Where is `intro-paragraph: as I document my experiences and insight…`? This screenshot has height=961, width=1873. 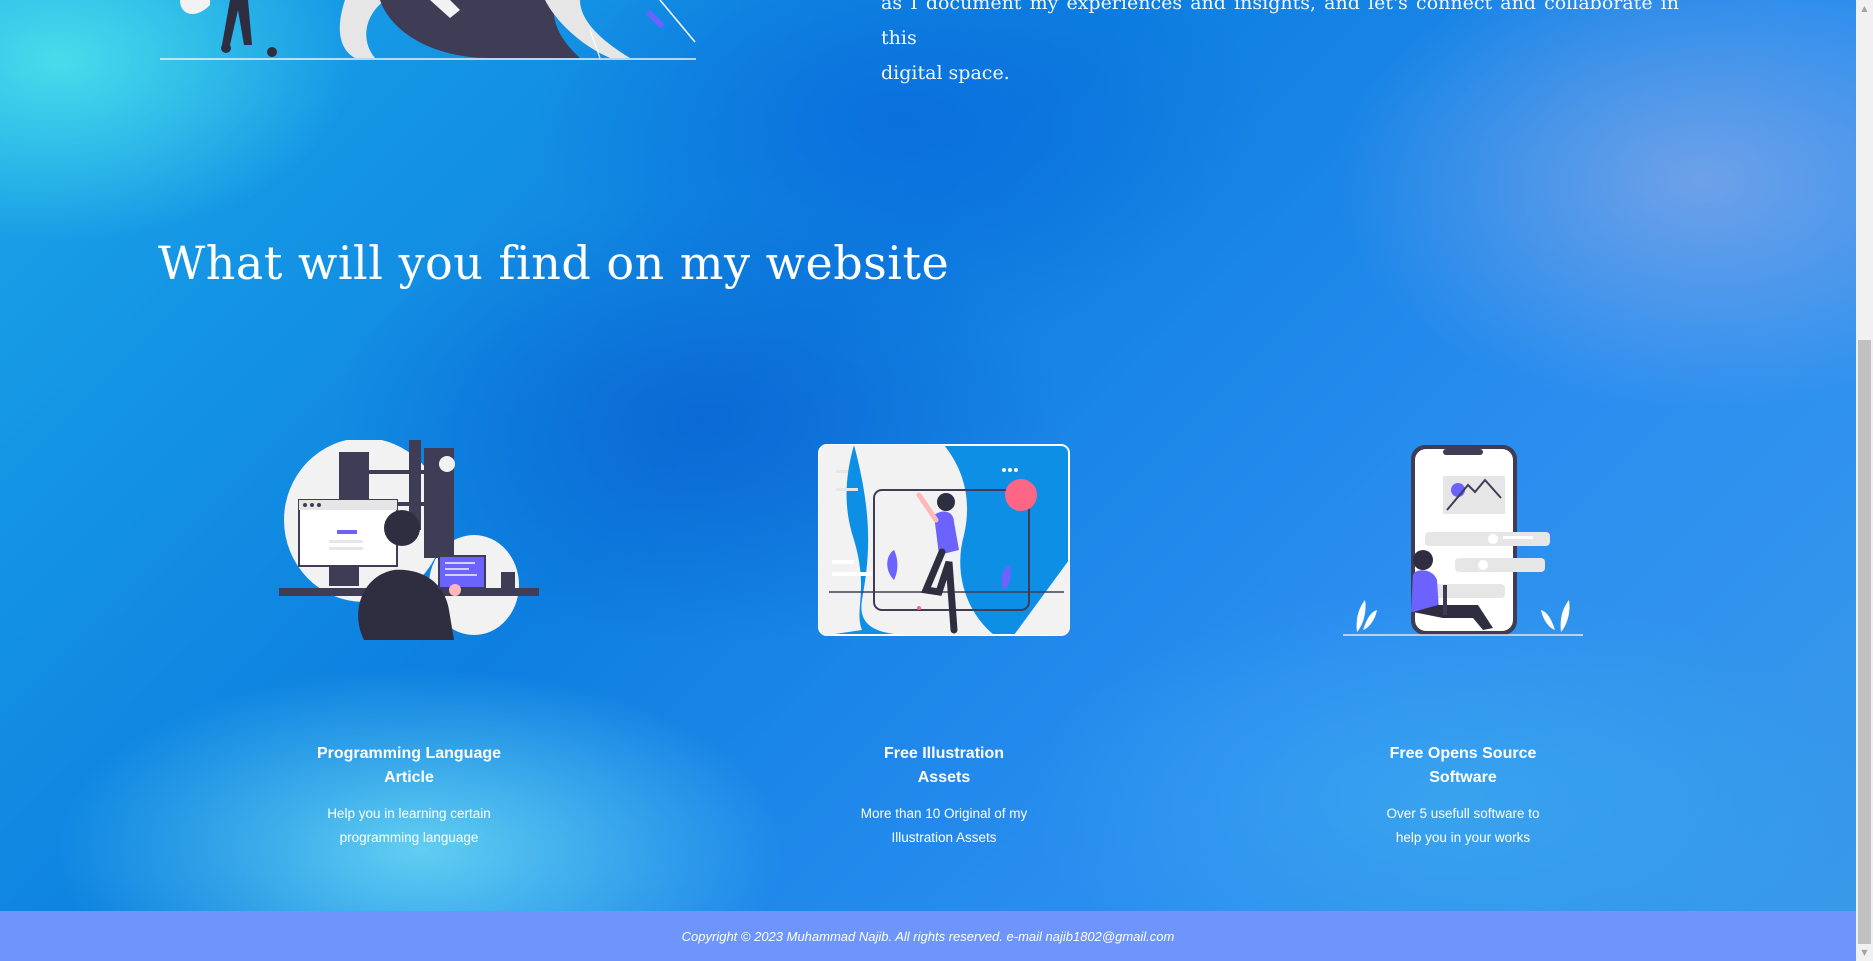
intro-paragraph: as I document my experiences and insight… is located at coordinates (1280, 45).